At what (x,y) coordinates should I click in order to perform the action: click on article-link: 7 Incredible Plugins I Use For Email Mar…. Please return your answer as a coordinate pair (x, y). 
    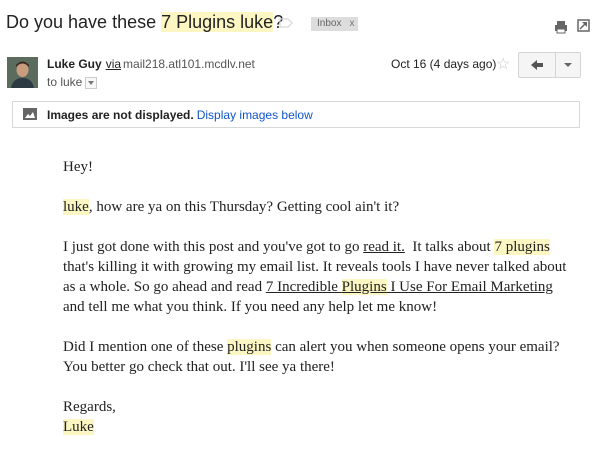
    Looking at the image, I should click on (409, 287).